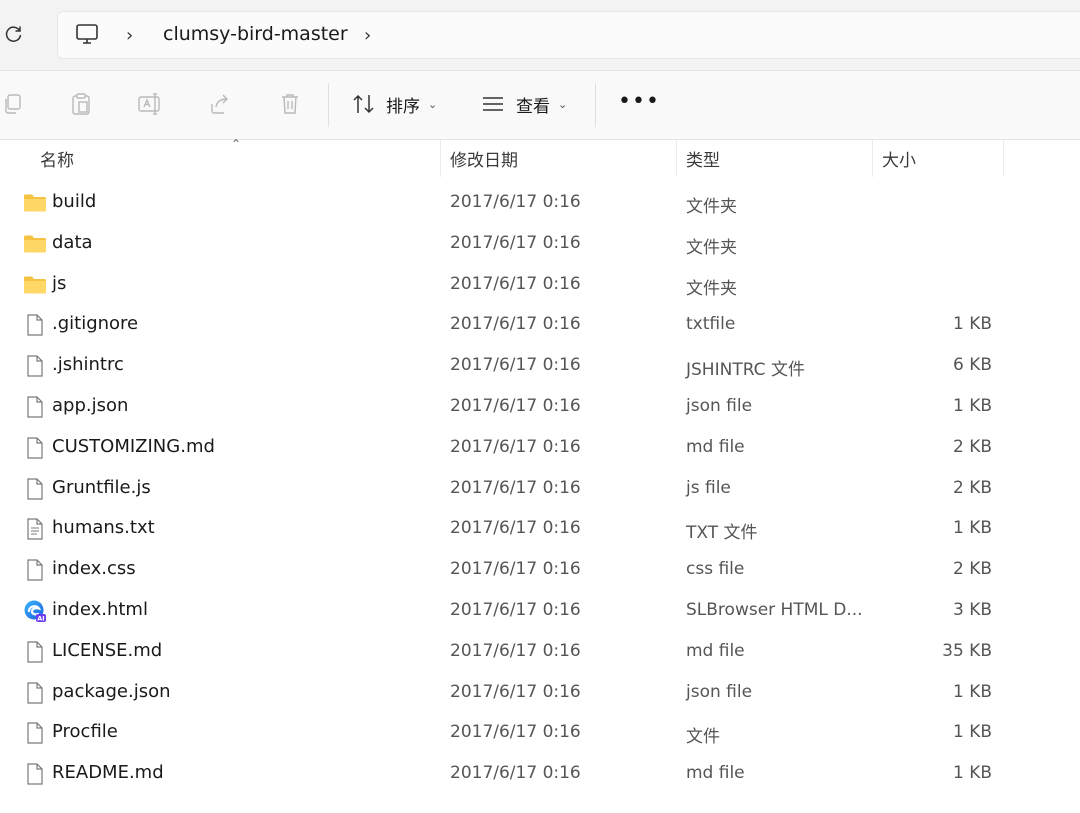 The width and height of the screenshot is (1080, 813). I want to click on sort-label: 排序, so click(403, 106).